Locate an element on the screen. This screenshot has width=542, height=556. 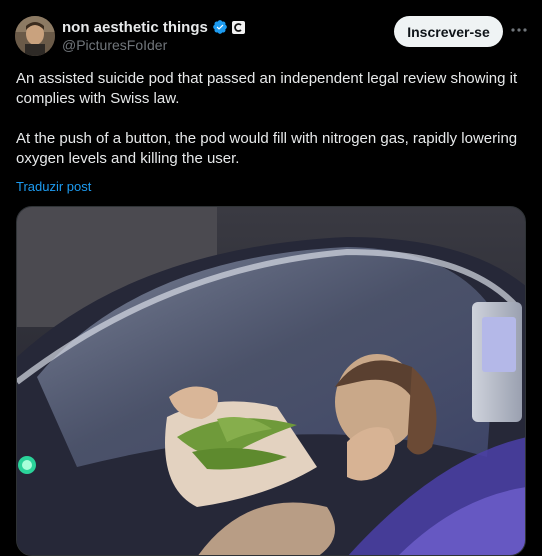
verified-badge-icon is located at coordinates (220, 27).